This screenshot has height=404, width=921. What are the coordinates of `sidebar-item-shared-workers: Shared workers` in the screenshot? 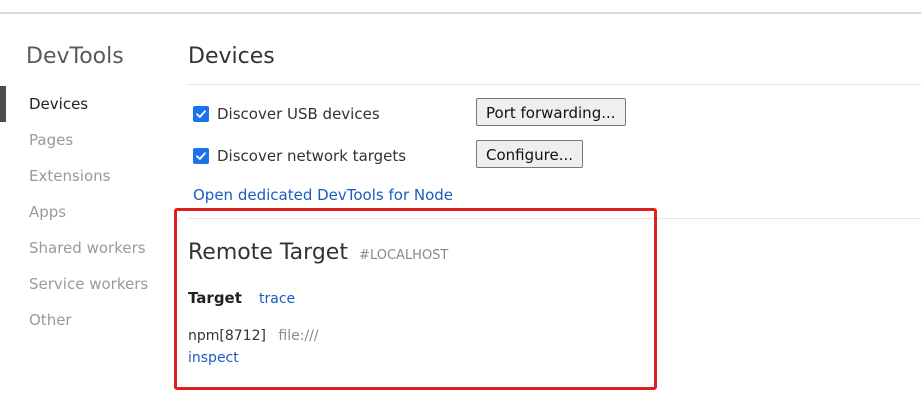 It's located at (85, 248).